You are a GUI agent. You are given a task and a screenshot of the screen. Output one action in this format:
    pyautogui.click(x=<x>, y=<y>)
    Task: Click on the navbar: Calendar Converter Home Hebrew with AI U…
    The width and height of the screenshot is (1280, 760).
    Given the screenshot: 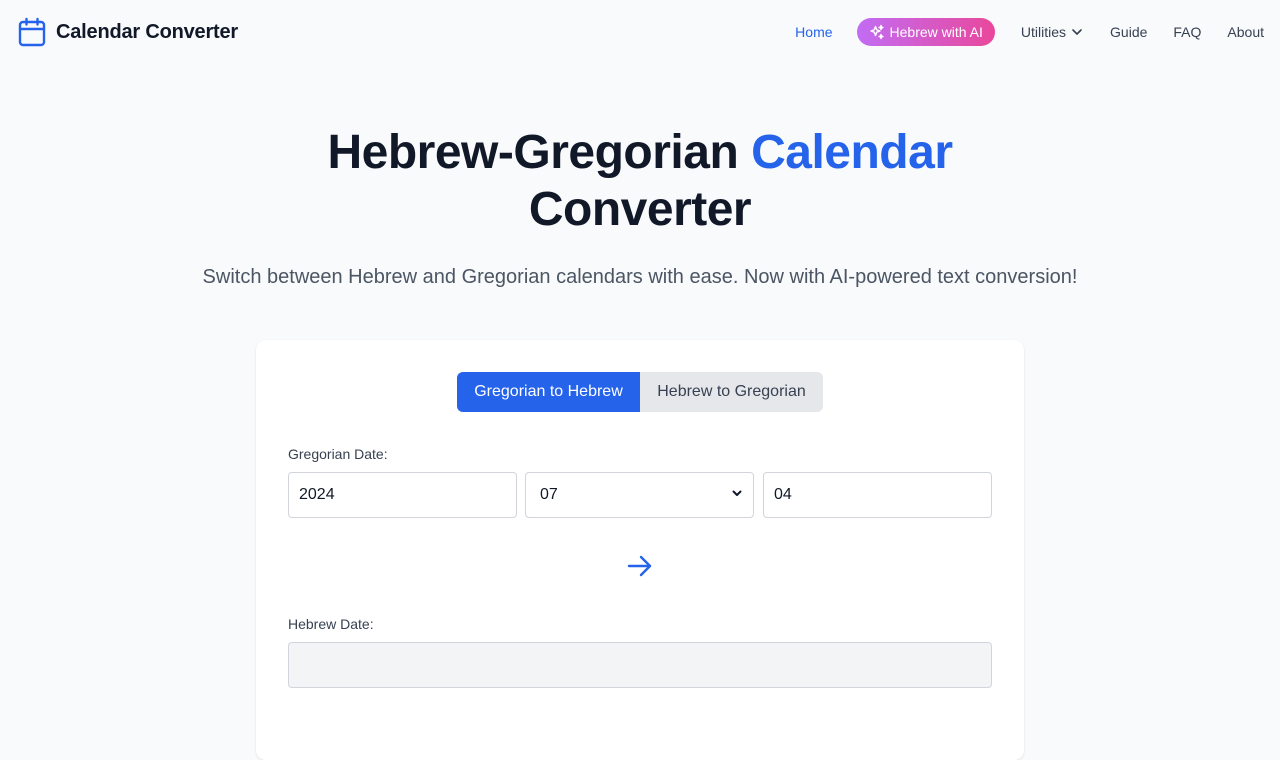 What is the action you would take?
    pyautogui.click(x=640, y=32)
    